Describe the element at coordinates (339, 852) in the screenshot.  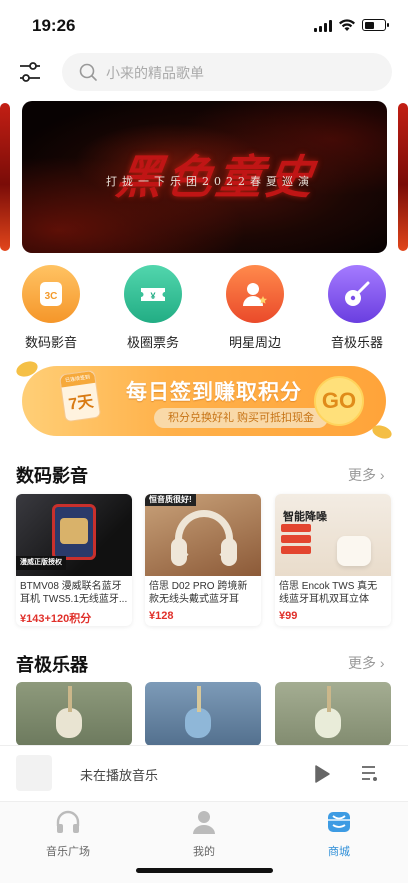
I see `tab-label: 商城` at that location.